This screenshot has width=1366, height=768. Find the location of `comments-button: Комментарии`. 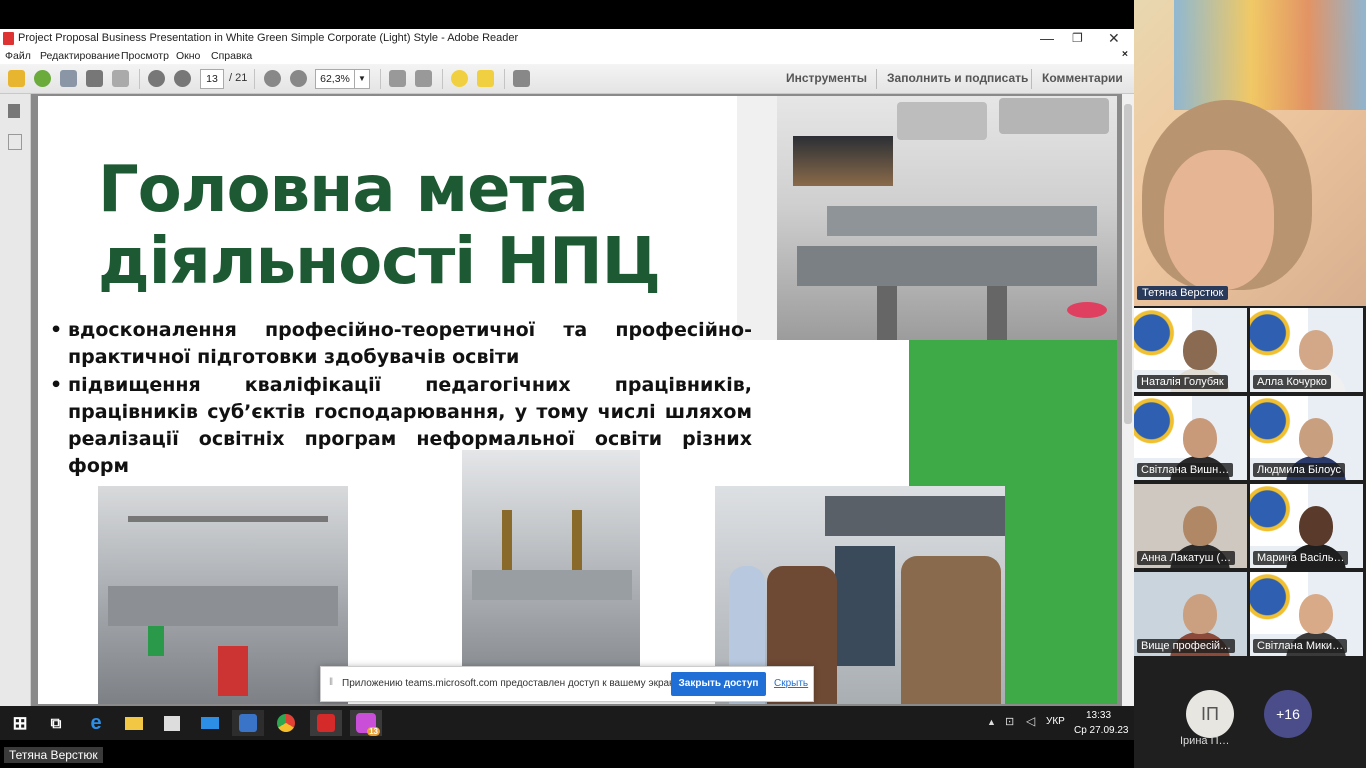

comments-button: Комментарии is located at coordinates (1082, 78).